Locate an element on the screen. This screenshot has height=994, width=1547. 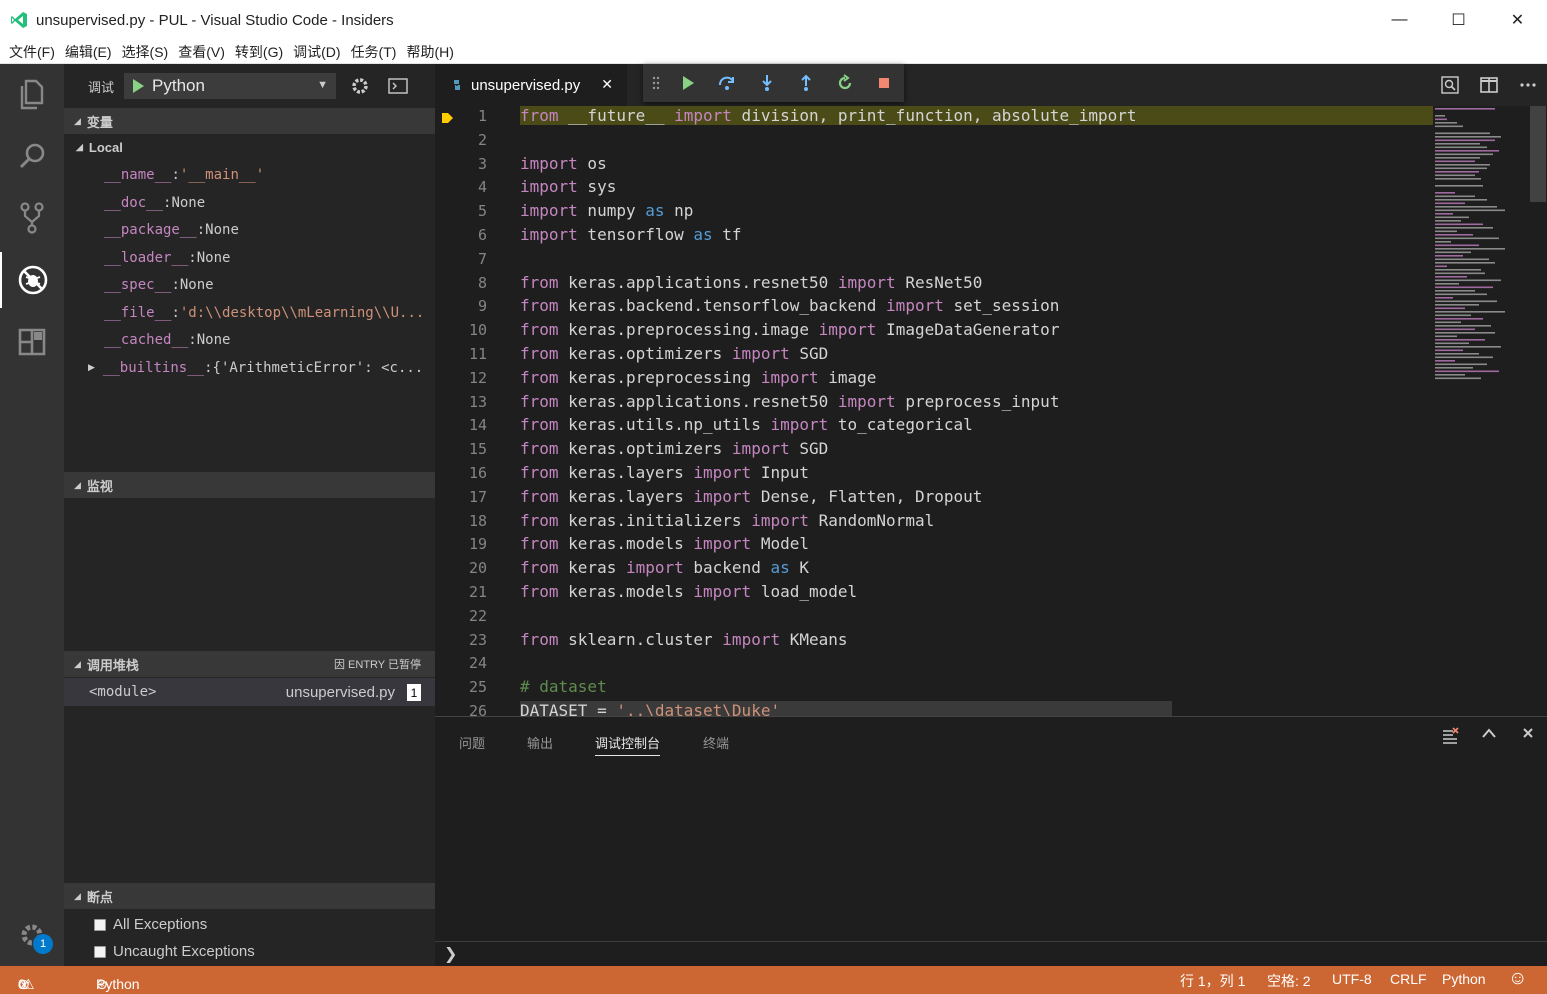
feedback-smiley-icon: ☺ is located at coordinates (1517, 979).